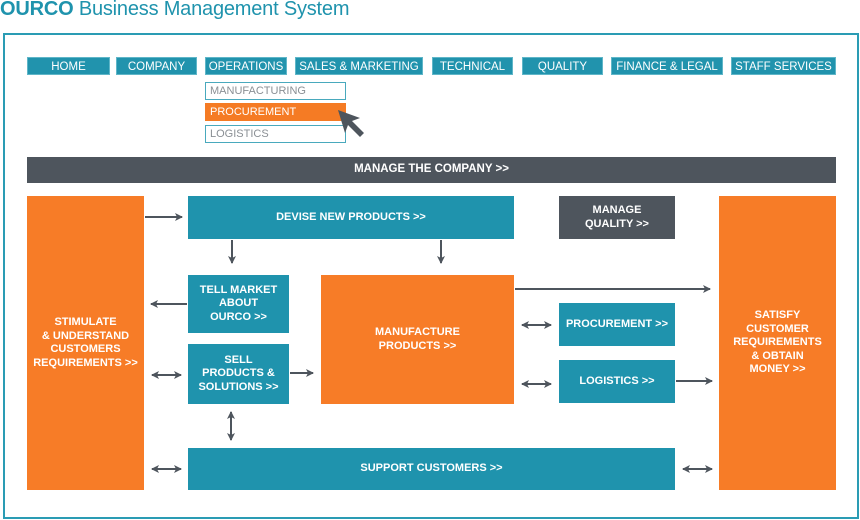  Describe the element at coordinates (214, 10) in the screenshot. I see `system-title: Business Management System` at that location.